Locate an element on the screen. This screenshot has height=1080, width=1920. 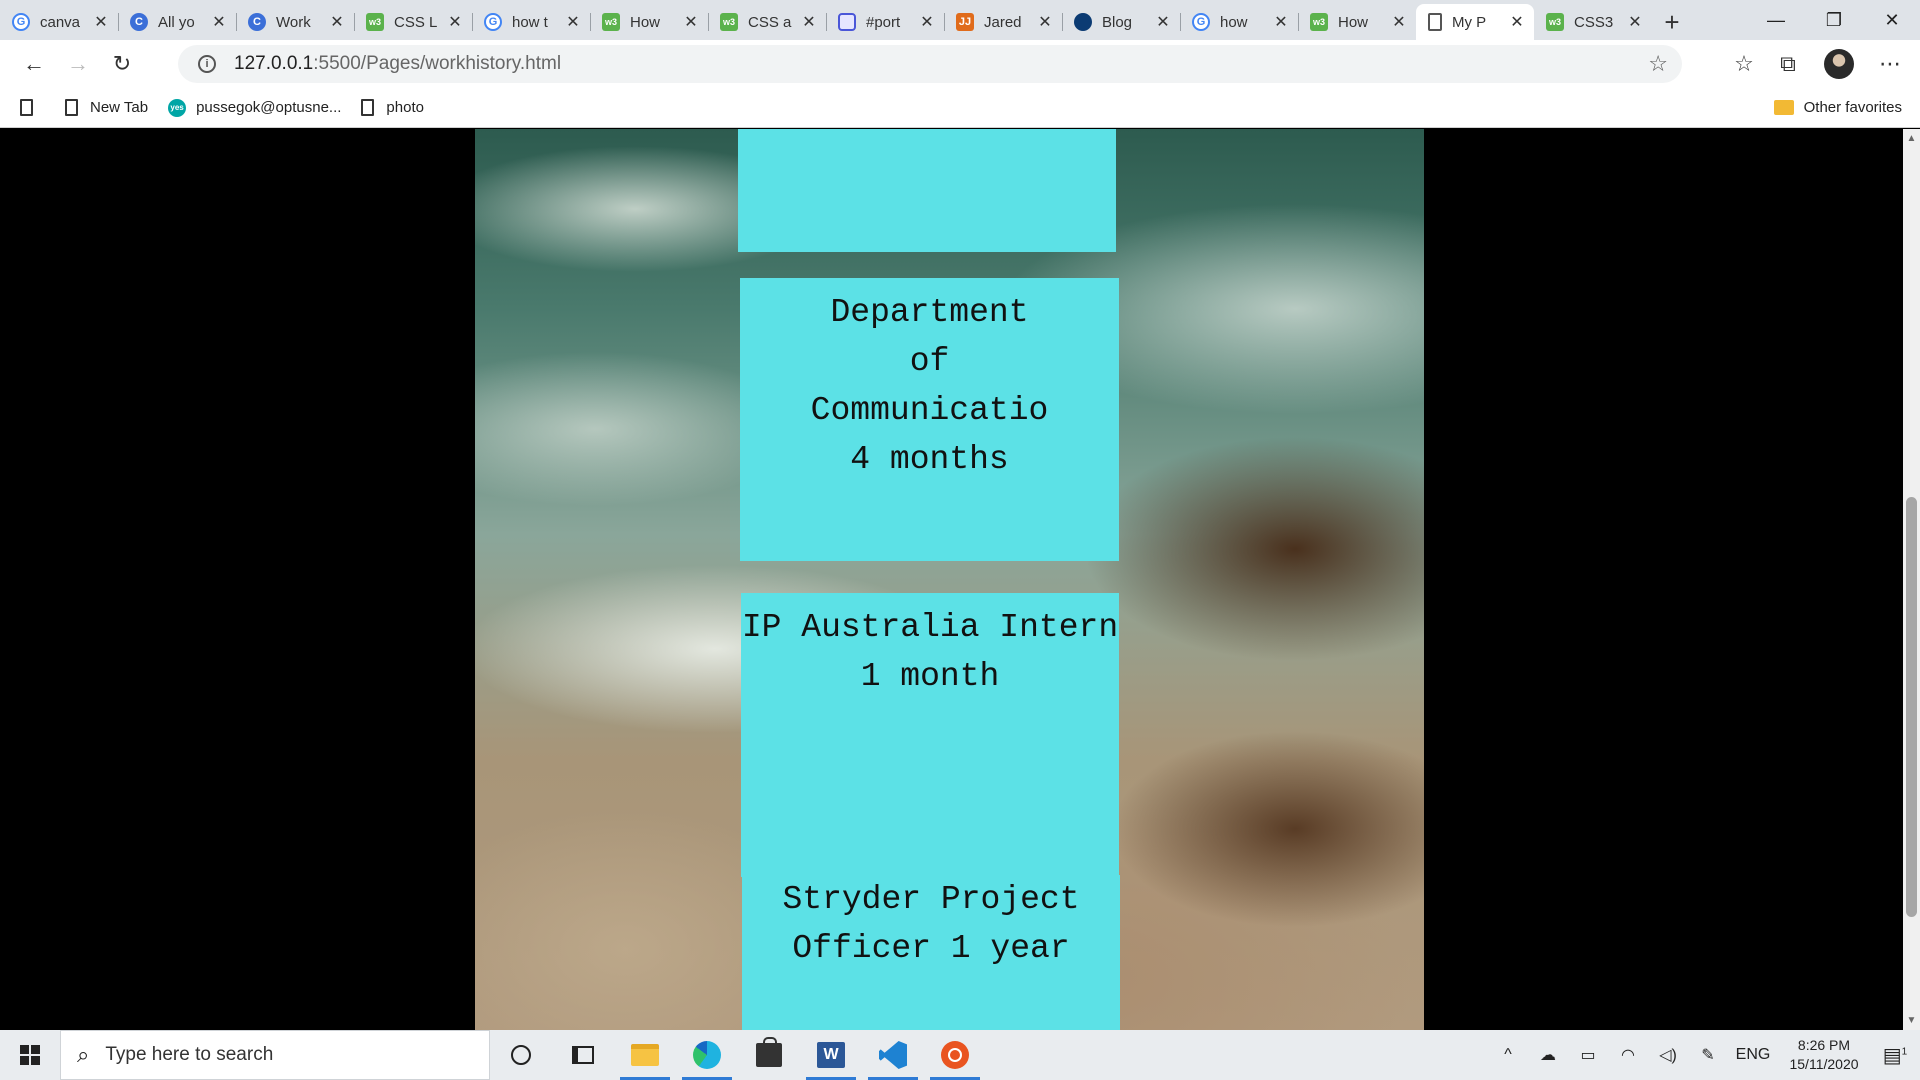
tab: w3 CSS a ✕ is located at coordinates (767, 22).